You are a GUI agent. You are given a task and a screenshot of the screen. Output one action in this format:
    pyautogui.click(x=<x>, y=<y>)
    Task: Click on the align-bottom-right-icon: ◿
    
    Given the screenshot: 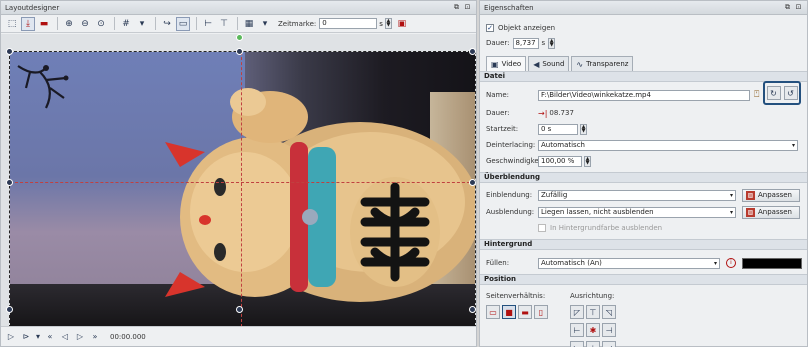 What is the action you would take?
    pyautogui.click(x=609, y=344)
    